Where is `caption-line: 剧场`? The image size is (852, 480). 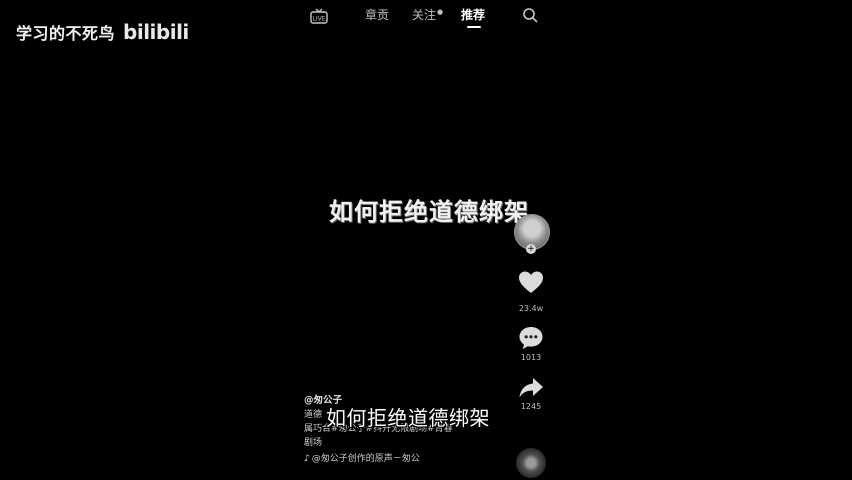
caption-line: 剧场 is located at coordinates (313, 443).